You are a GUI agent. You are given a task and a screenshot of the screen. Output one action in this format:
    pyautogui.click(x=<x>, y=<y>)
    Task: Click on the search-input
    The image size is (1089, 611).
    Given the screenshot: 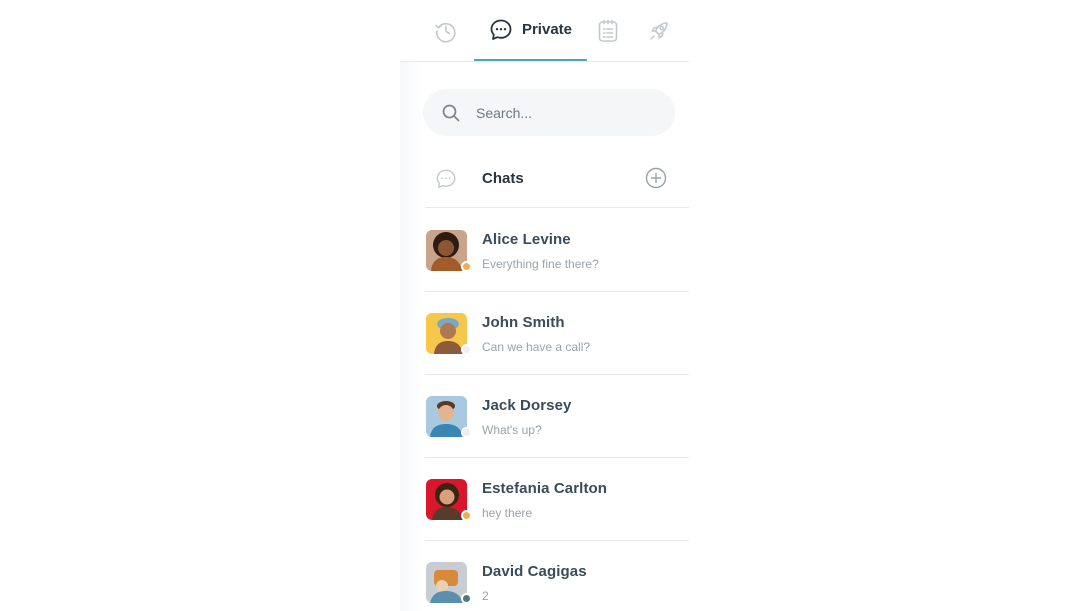 What is the action you would take?
    pyautogui.click(x=566, y=112)
    